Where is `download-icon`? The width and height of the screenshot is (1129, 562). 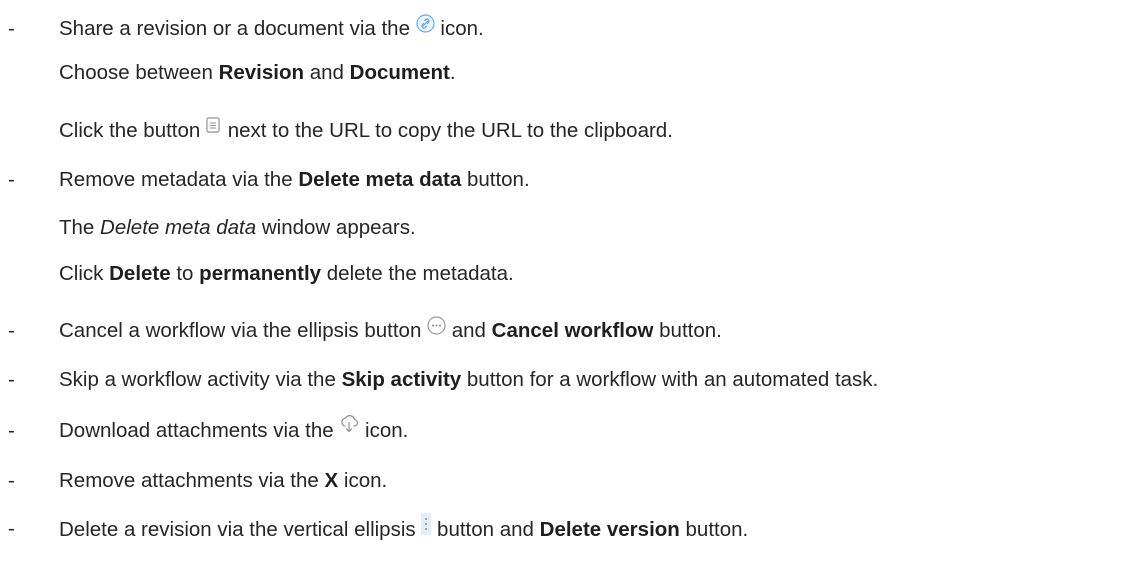 download-icon is located at coordinates (349, 428).